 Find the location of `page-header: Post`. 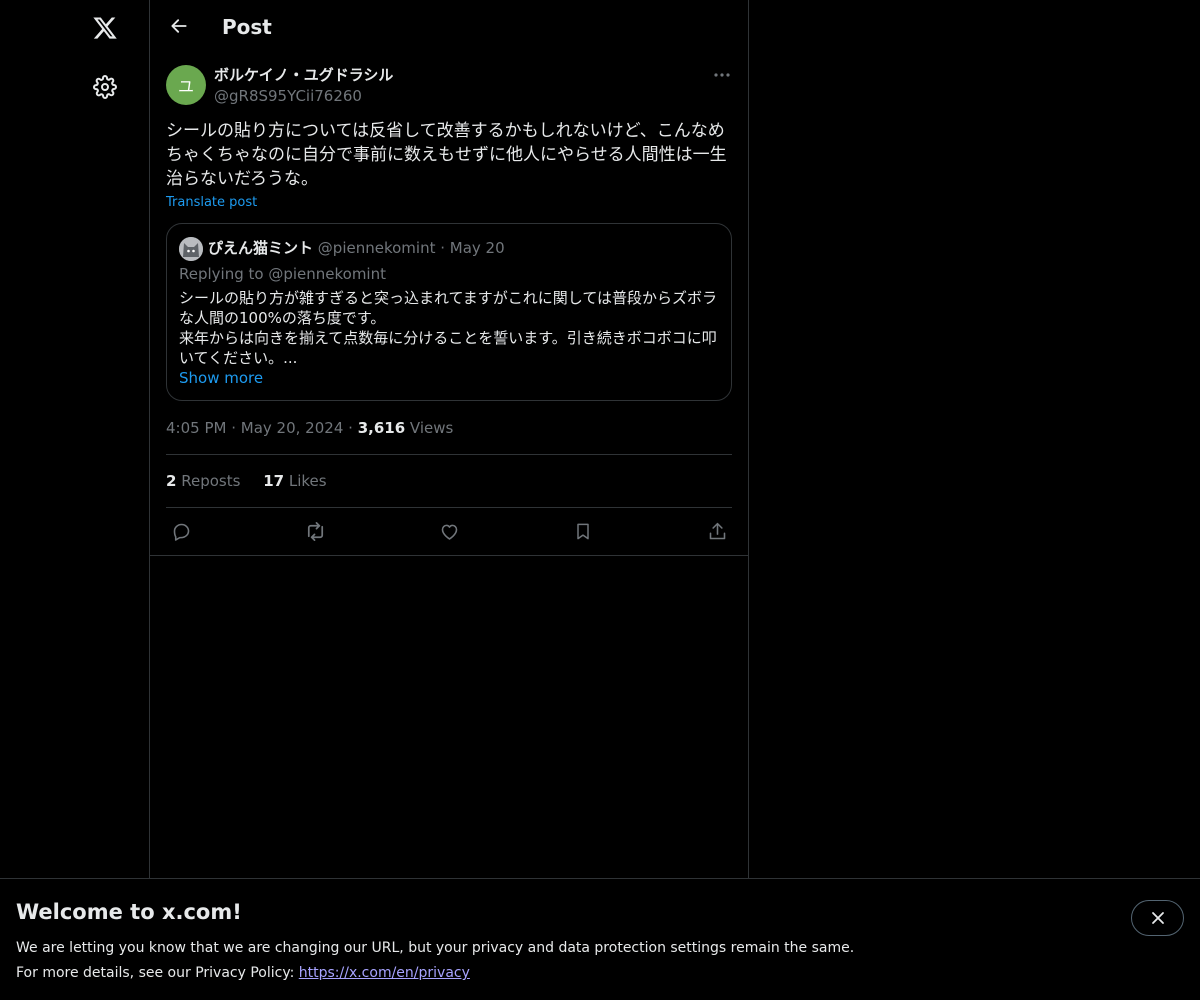

page-header: Post is located at coordinates (449, 26).